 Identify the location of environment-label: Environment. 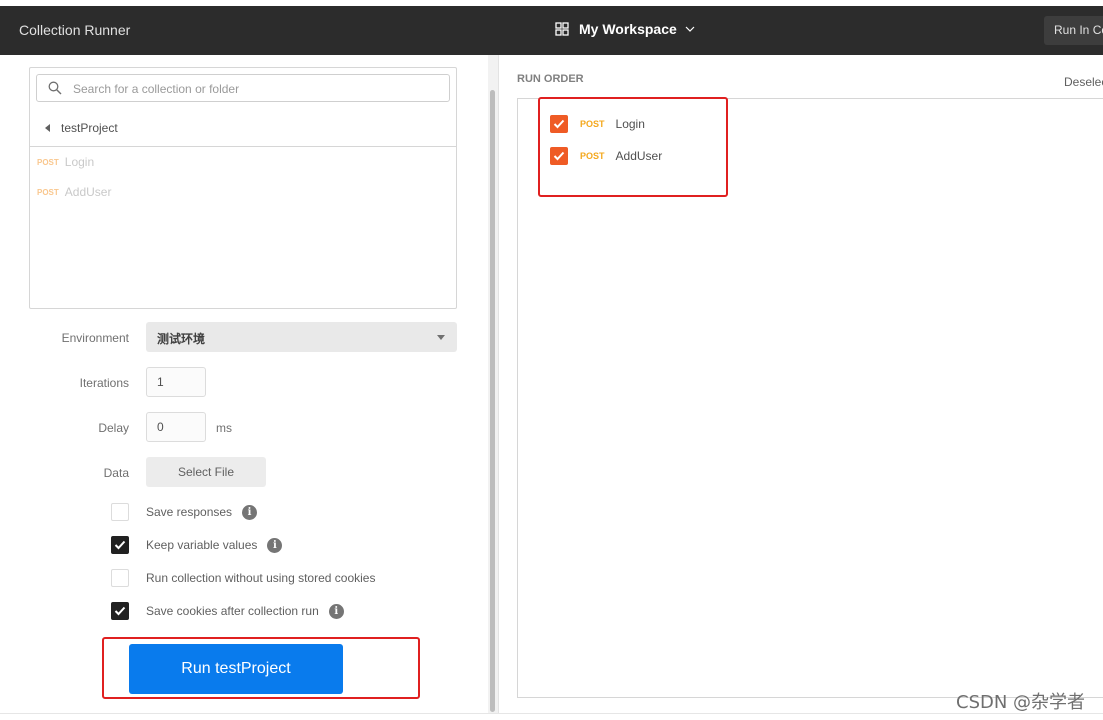
(95, 338).